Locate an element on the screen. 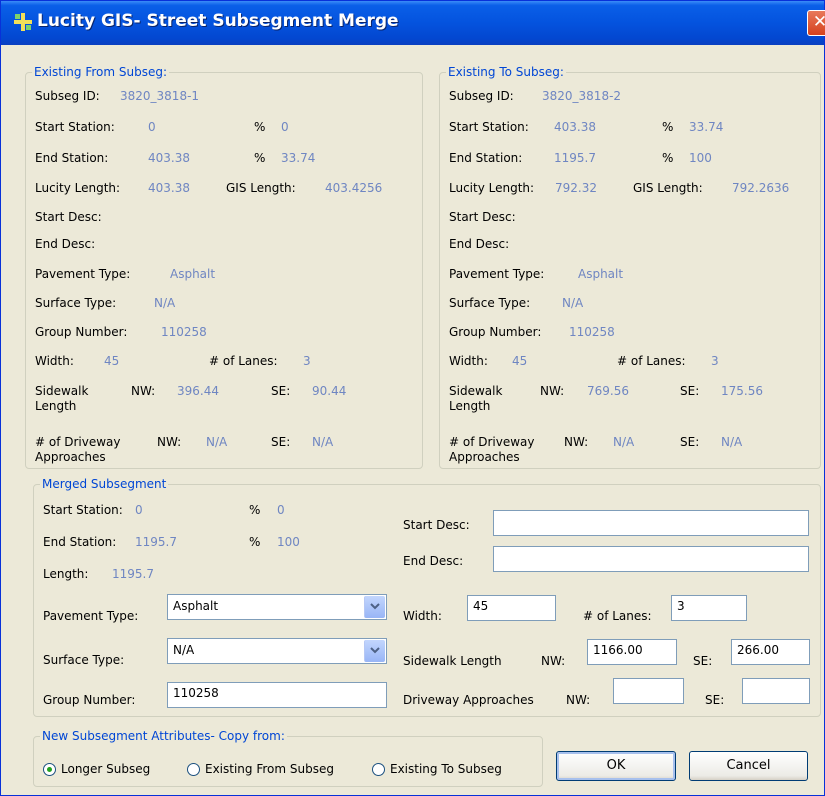  surface-type-select: N/A is located at coordinates (277, 651).